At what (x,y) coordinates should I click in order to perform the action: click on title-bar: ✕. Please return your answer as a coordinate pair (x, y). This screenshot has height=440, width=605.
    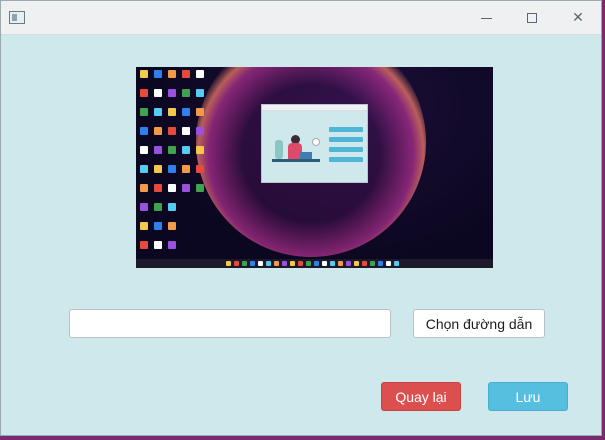
    Looking at the image, I should click on (301, 18).